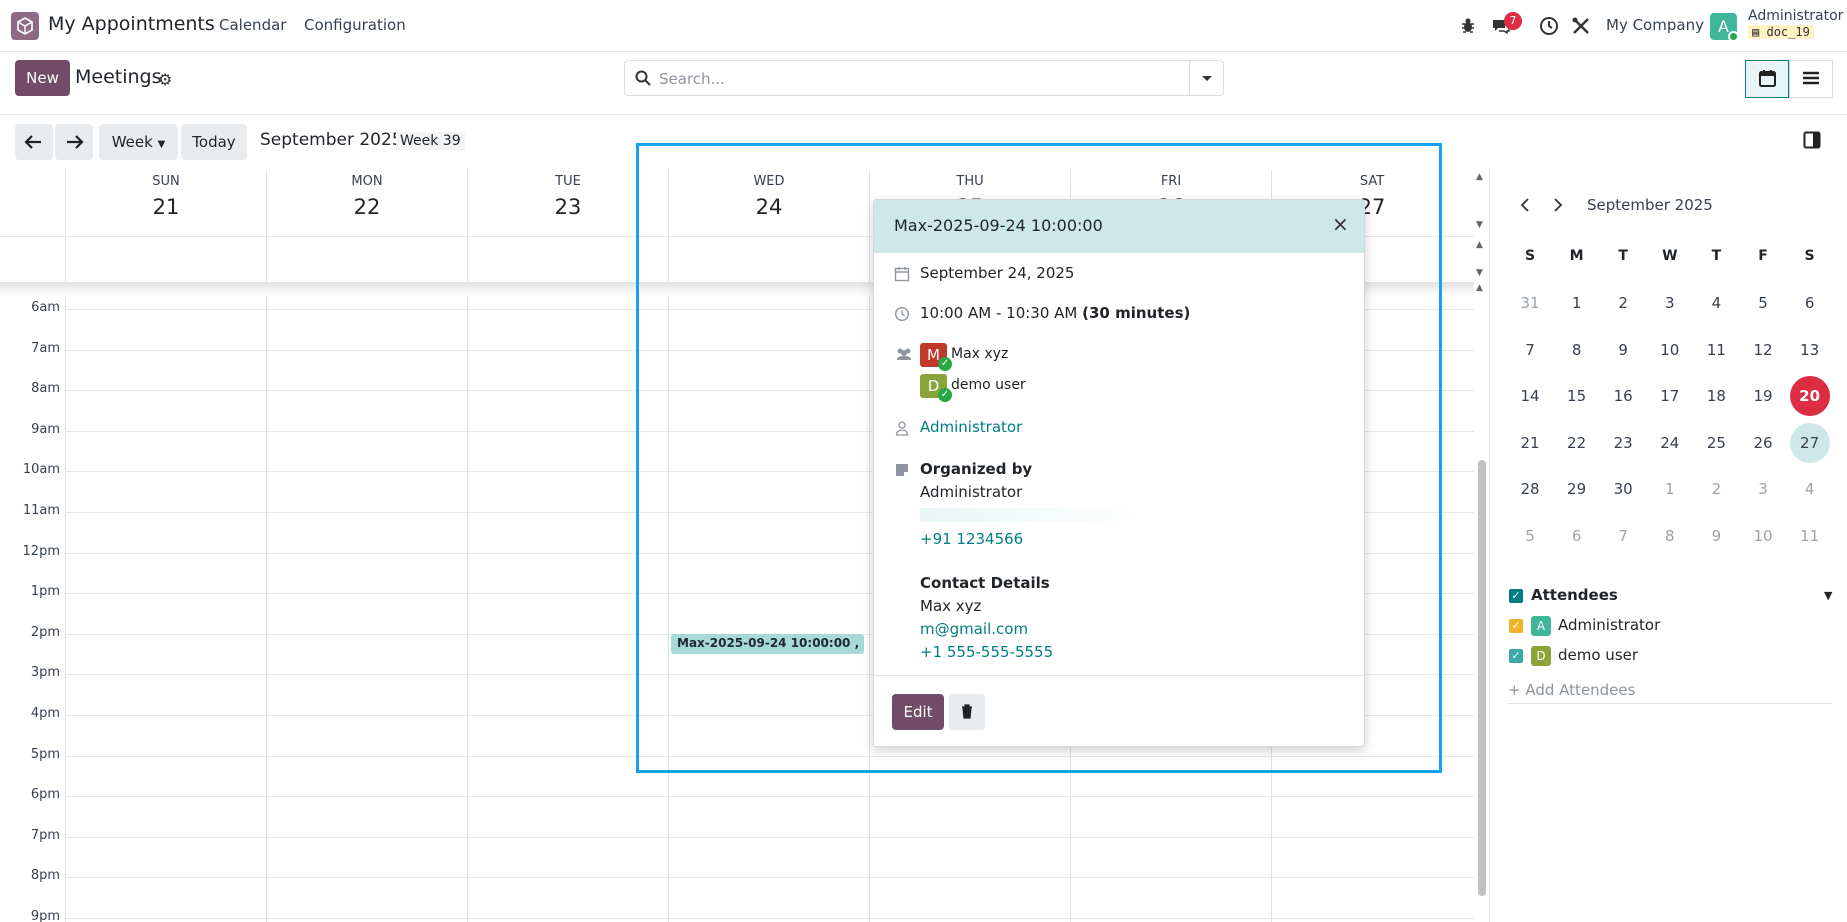 Image resolution: width=1847 pixels, height=922 pixels. What do you see at coordinates (166, 181) in the screenshot?
I see `day-name: SUN` at bounding box center [166, 181].